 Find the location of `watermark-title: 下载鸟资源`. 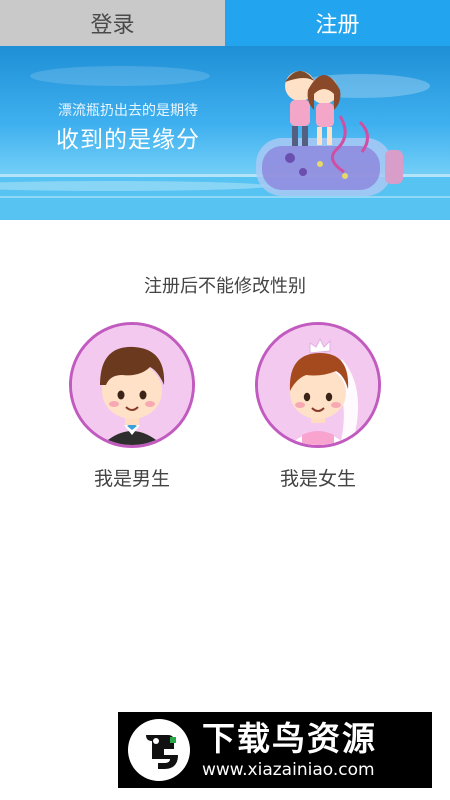

watermark-title: 下载鸟资源 is located at coordinates (289, 738).